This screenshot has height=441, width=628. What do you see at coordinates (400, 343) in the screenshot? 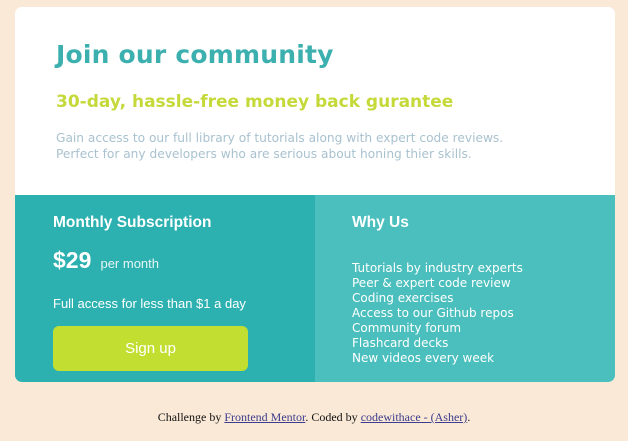
I see `list-item: Flashcard decks` at bounding box center [400, 343].